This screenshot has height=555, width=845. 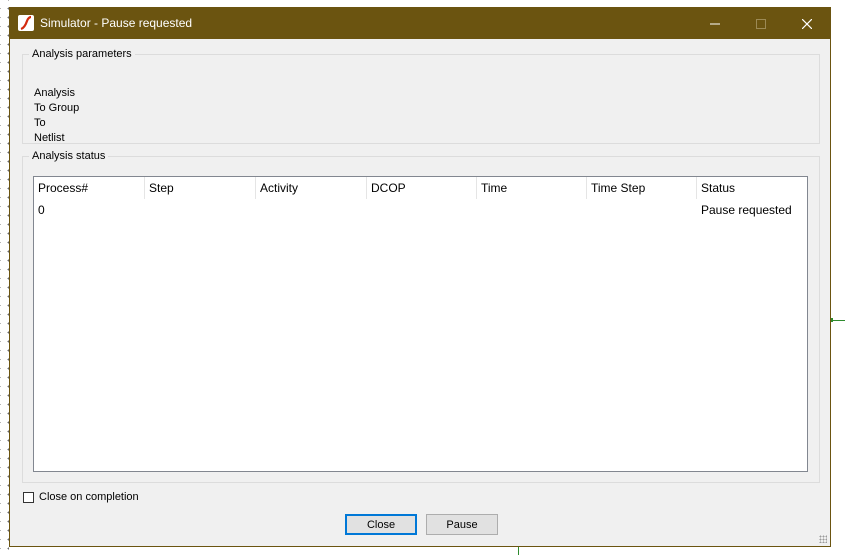 What do you see at coordinates (82, 54) in the screenshot?
I see `analysis-parameters-legend: Analysis parameters` at bounding box center [82, 54].